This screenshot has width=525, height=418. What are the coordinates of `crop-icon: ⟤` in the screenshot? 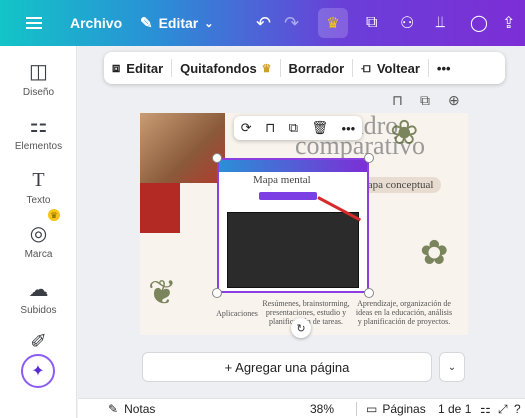 It's located at (366, 67).